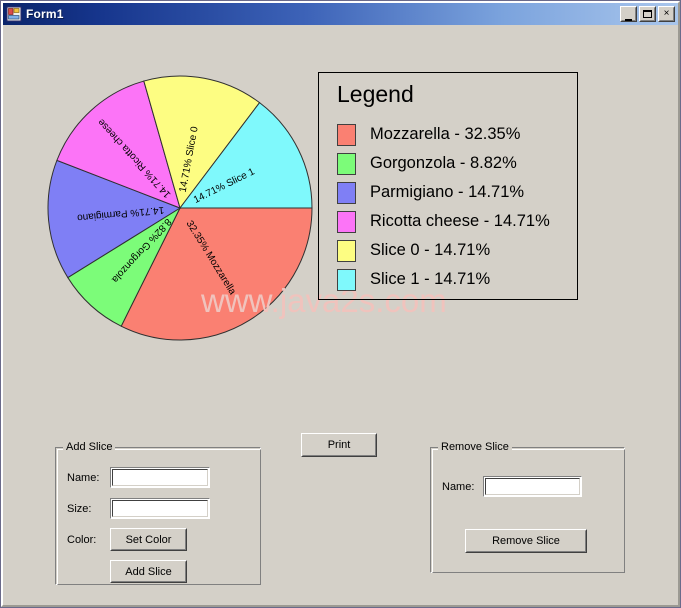  What do you see at coordinates (82, 540) in the screenshot?
I see `add-slice-color-label: Color:` at bounding box center [82, 540].